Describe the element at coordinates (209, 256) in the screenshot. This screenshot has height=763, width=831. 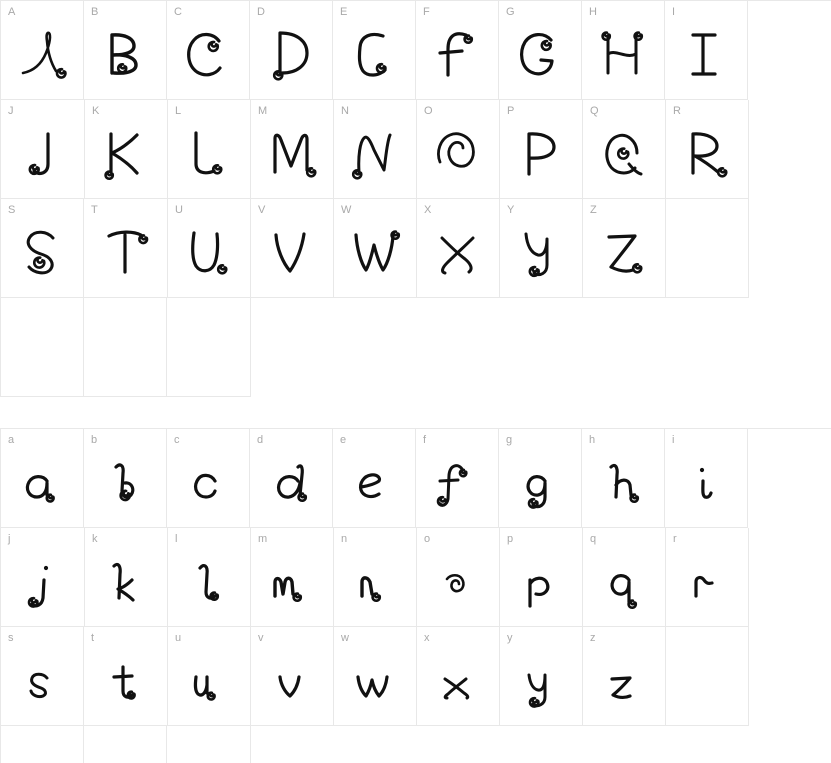
I see `glyph-art-U` at that location.